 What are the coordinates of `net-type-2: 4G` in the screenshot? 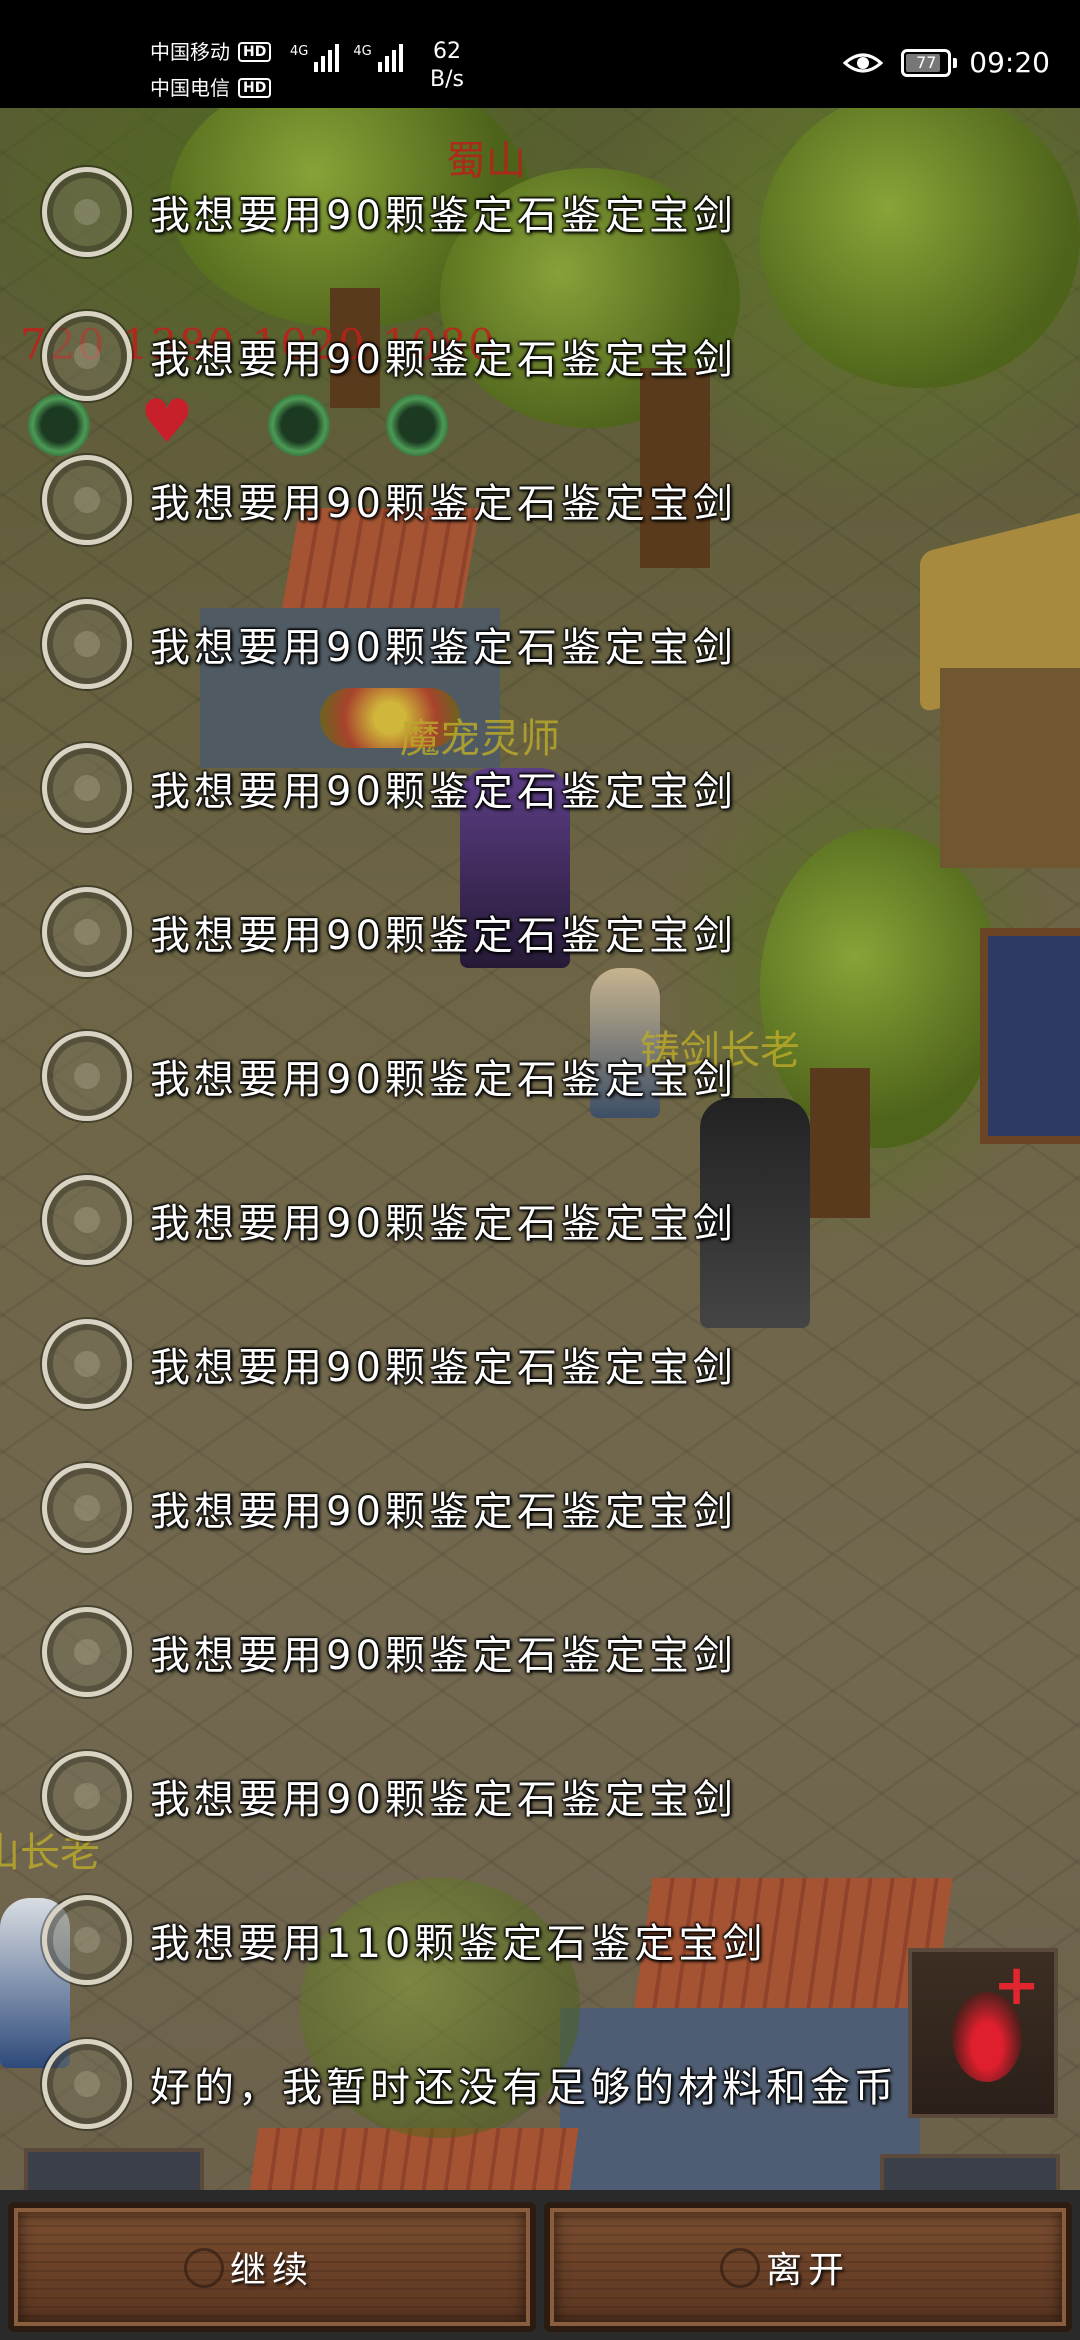 It's located at (362, 51).